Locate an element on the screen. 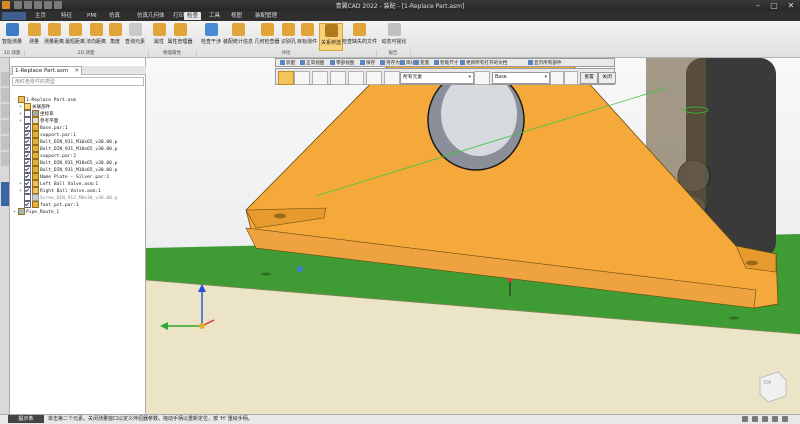 Image resolution: width=800 pixels, height=424 pixels. tree-row: + 关联部件 is located at coordinates (34, 106).